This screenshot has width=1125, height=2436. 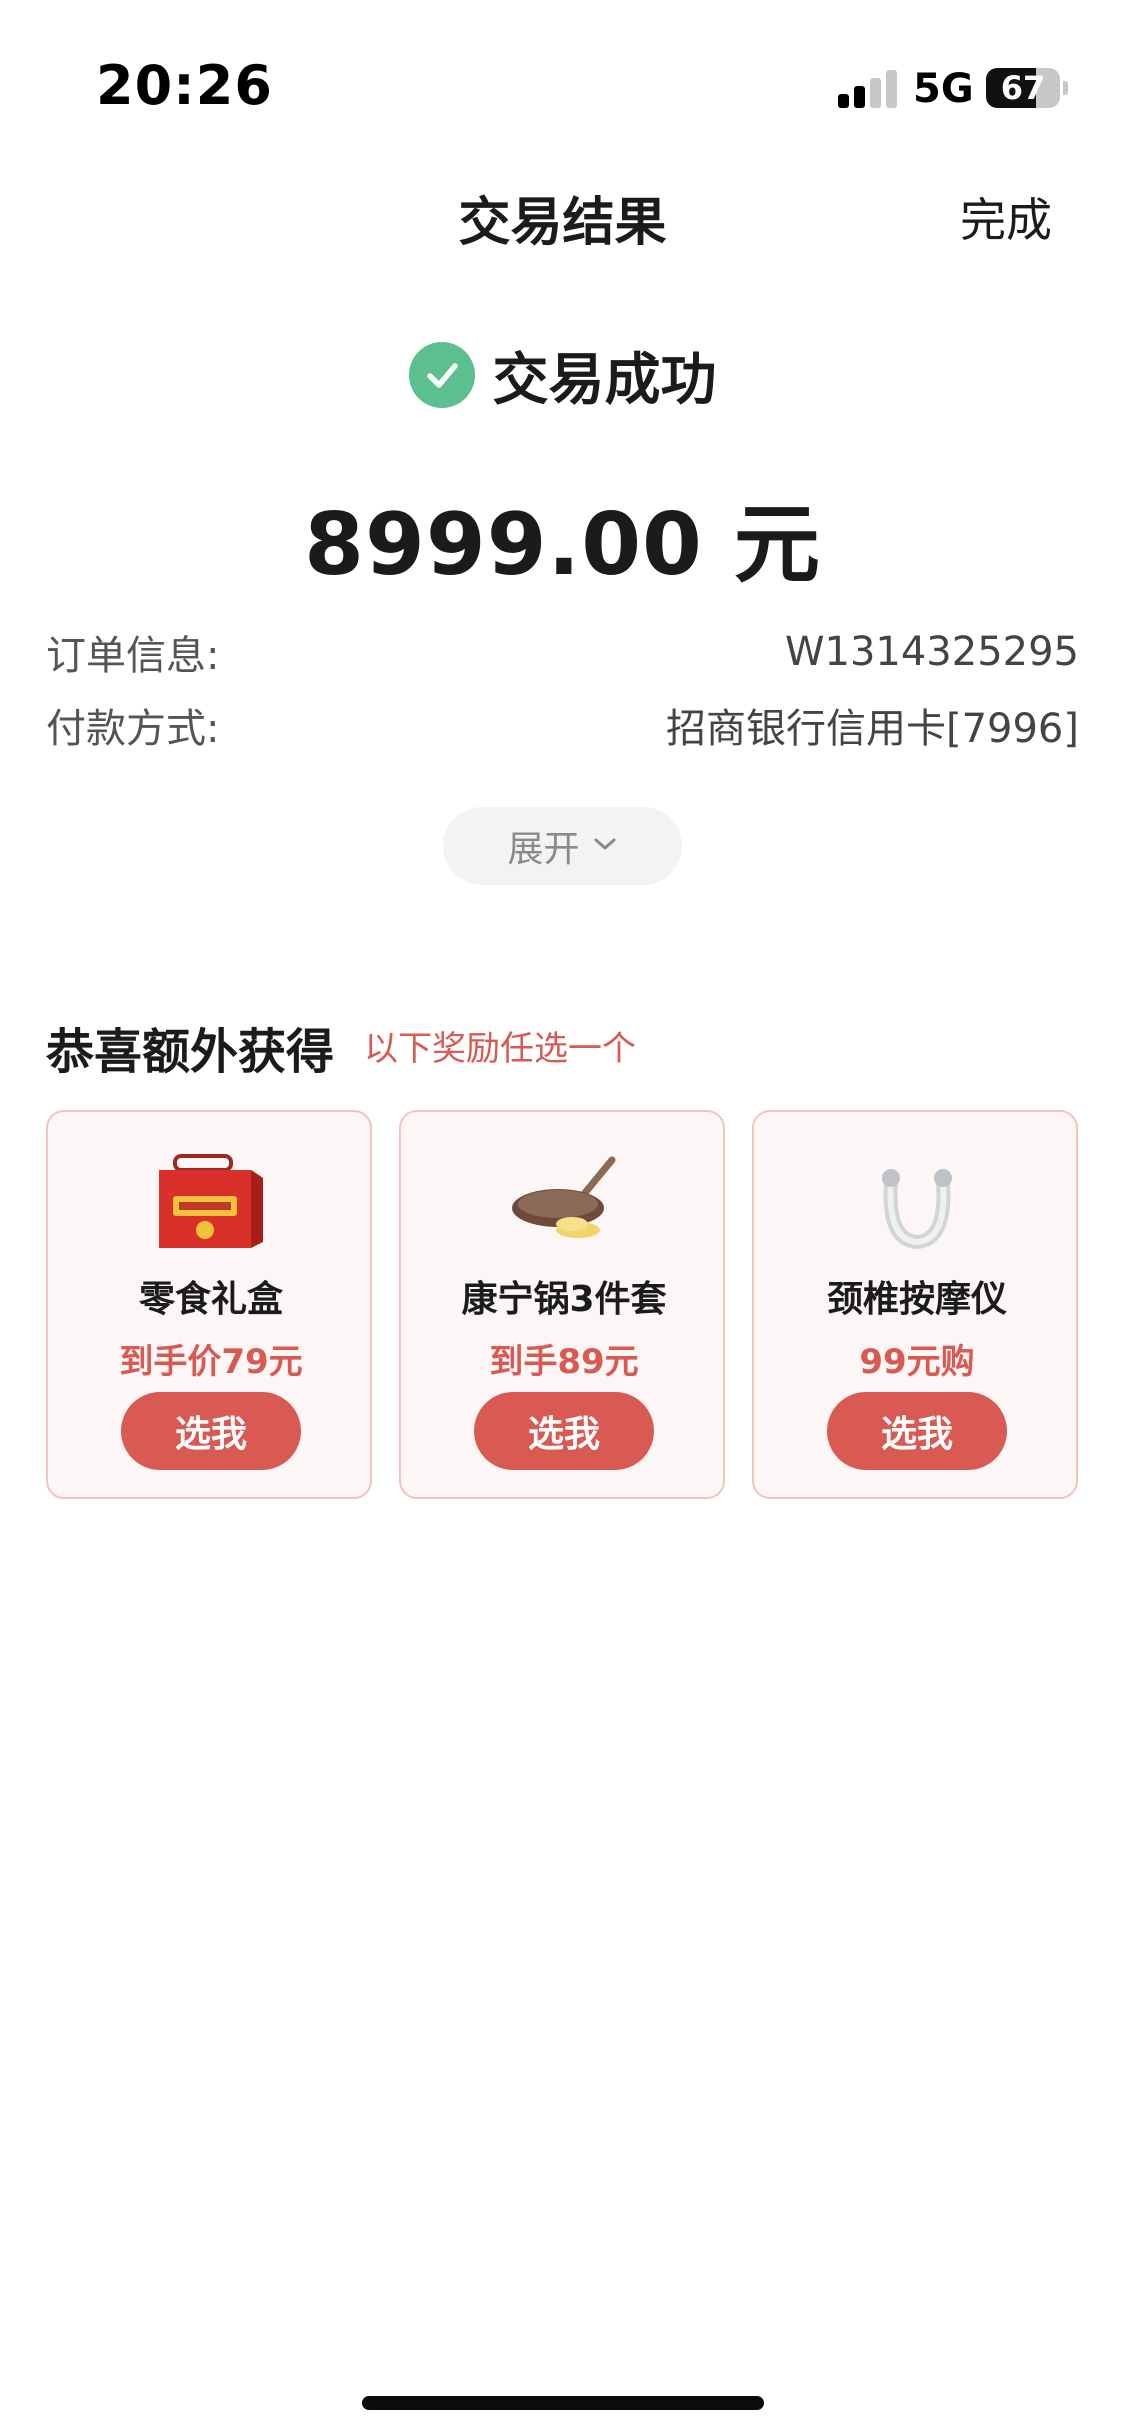 I want to click on reward-card-neck-massager: 颈椎按摩仪 99元购 选我, so click(x=915, y=1304).